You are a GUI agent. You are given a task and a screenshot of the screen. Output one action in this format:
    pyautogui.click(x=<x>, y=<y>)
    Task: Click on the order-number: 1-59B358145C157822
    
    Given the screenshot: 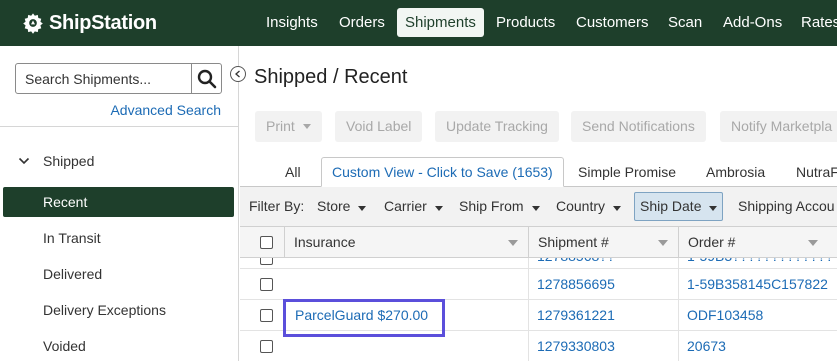 What is the action you would take?
    pyautogui.click(x=753, y=284)
    